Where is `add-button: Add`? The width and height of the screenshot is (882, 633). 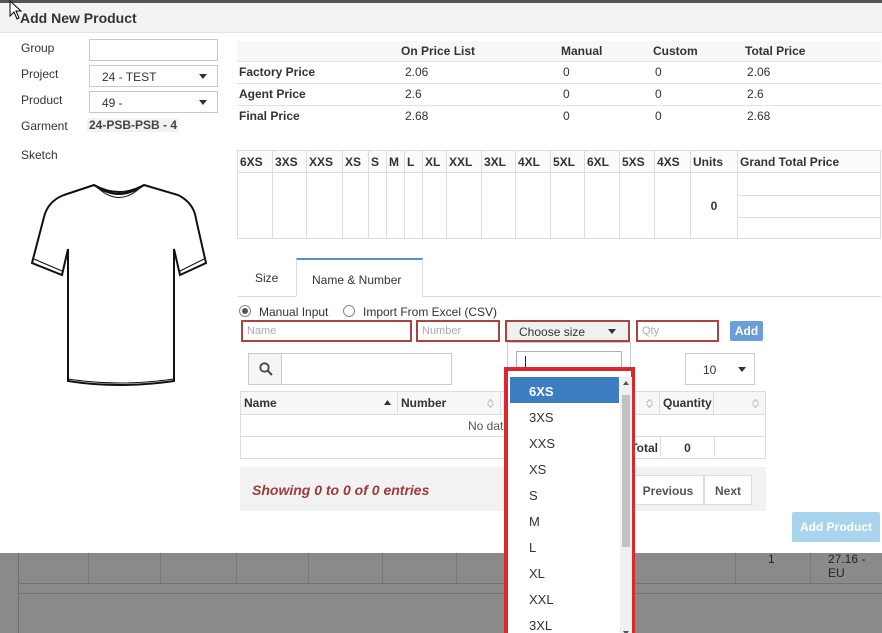 add-button: Add is located at coordinates (746, 331).